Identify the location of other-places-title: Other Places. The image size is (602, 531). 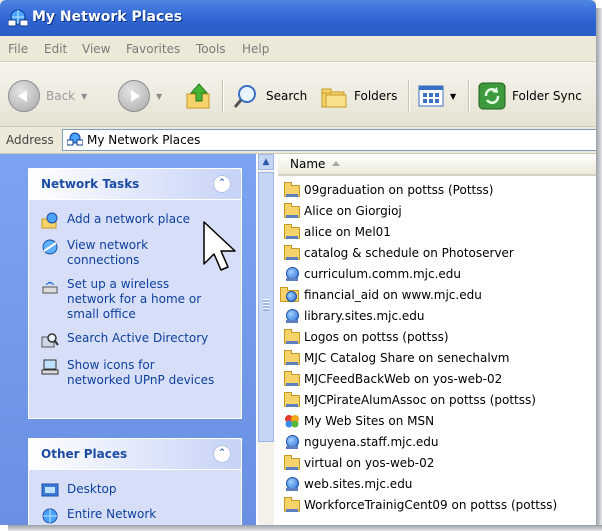
(84, 454).